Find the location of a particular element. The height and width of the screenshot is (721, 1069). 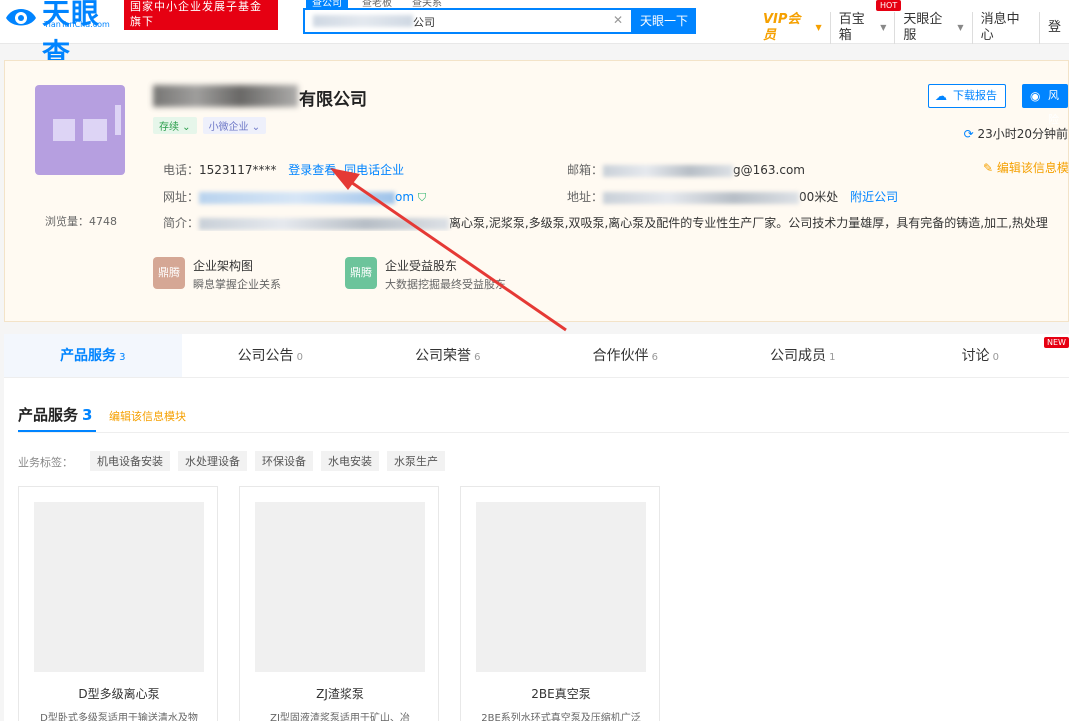

tab-label: 合作伙伴 is located at coordinates (620, 356).